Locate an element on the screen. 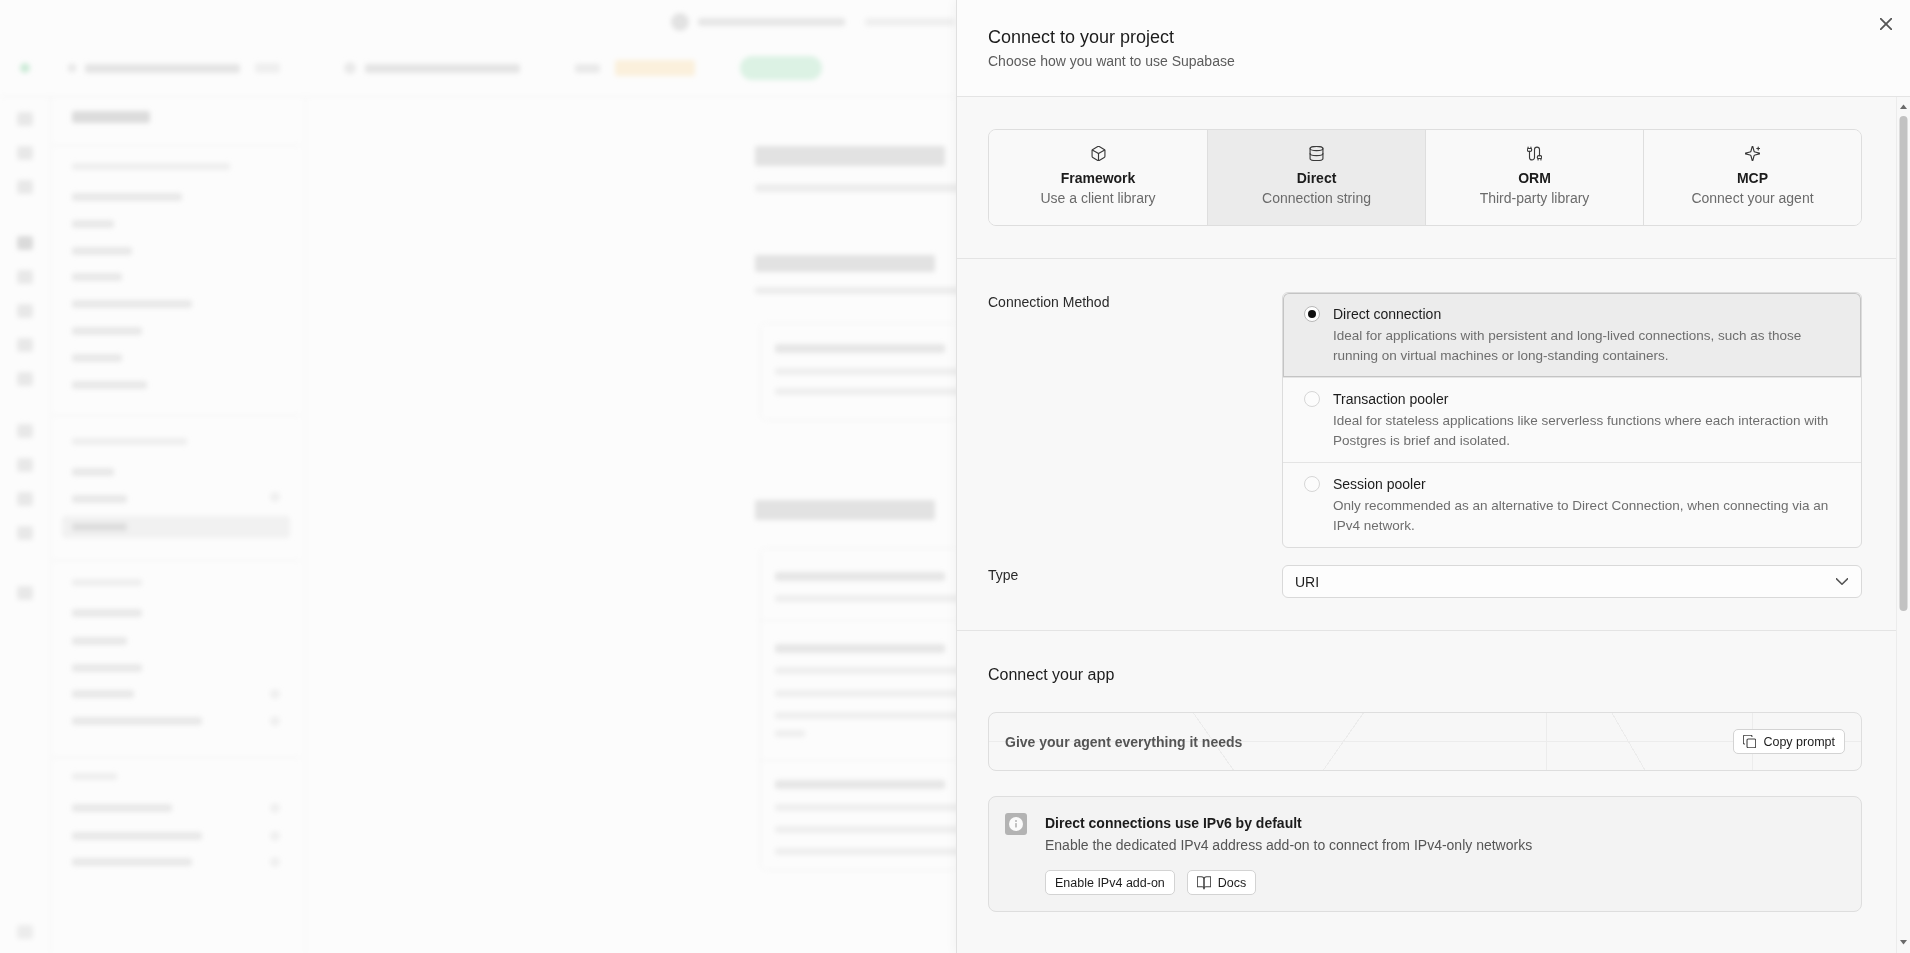 The image size is (1910, 953). info-icon is located at coordinates (1016, 824).